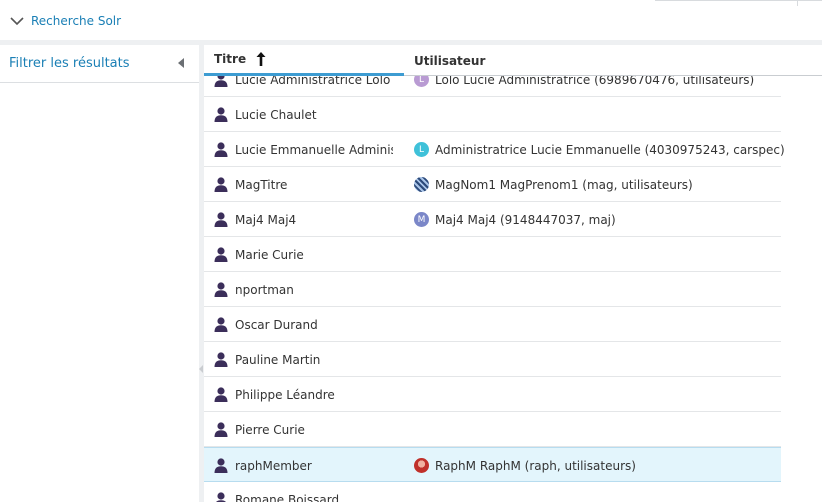  I want to click on row-title: raphMember, so click(273, 465).